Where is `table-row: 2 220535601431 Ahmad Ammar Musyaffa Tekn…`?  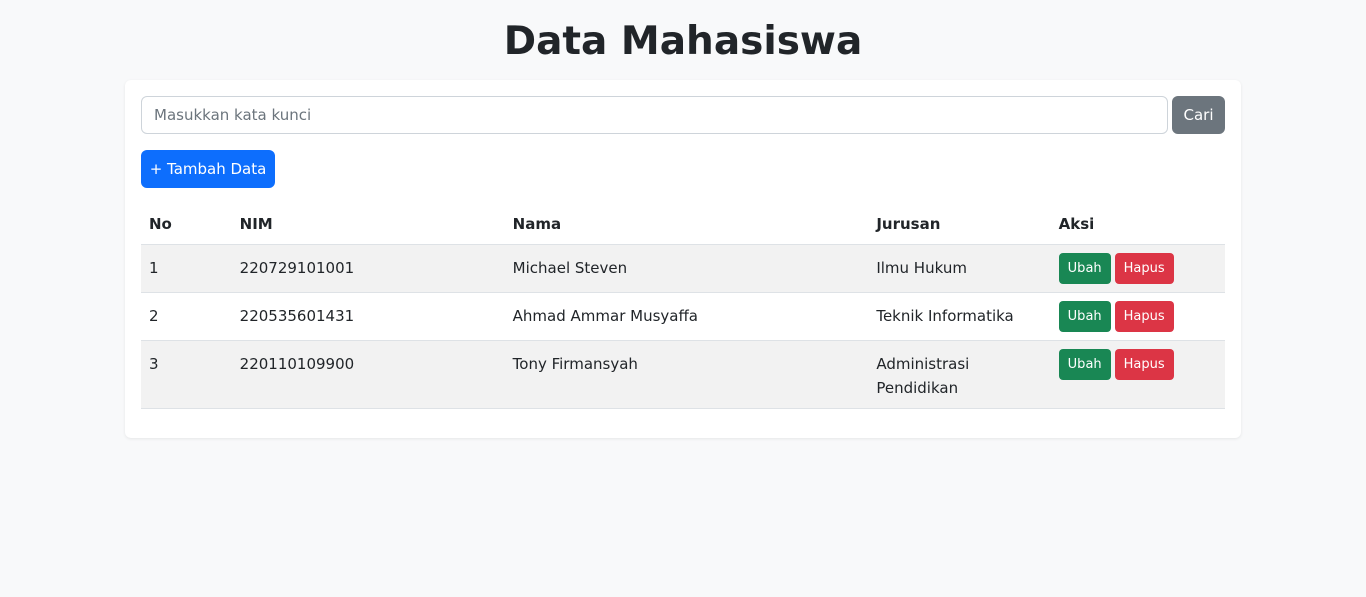 table-row: 2 220535601431 Ahmad Ammar Musyaffa Tekn… is located at coordinates (683, 316).